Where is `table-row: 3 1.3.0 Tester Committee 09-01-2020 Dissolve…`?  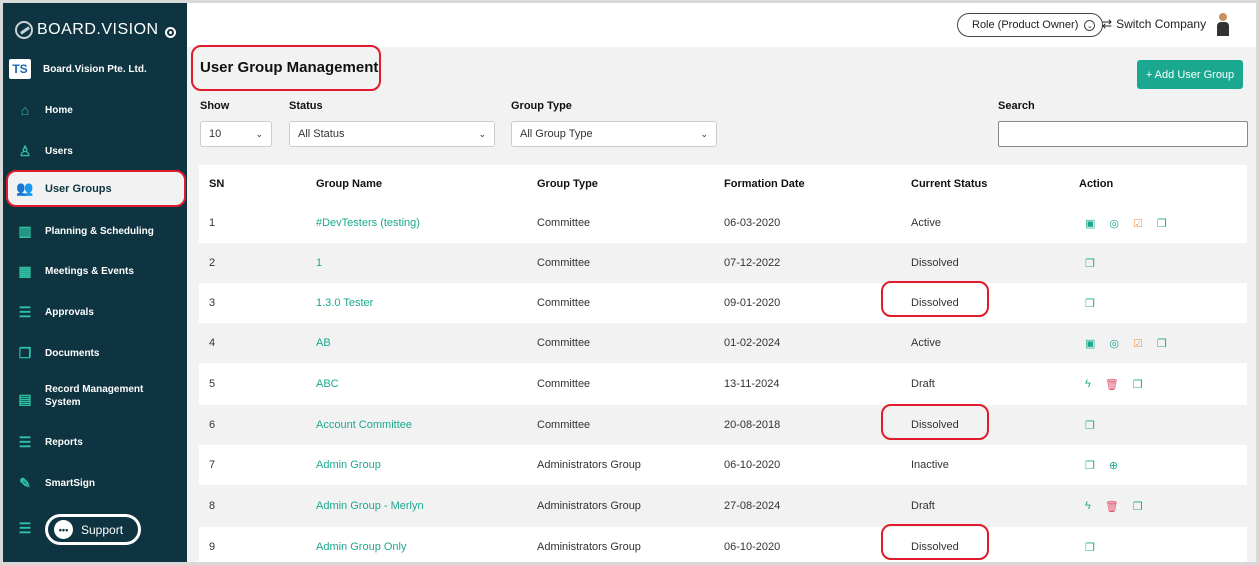 table-row: 3 1.3.0 Tester Committee 09-01-2020 Dissolve… is located at coordinates (723, 303).